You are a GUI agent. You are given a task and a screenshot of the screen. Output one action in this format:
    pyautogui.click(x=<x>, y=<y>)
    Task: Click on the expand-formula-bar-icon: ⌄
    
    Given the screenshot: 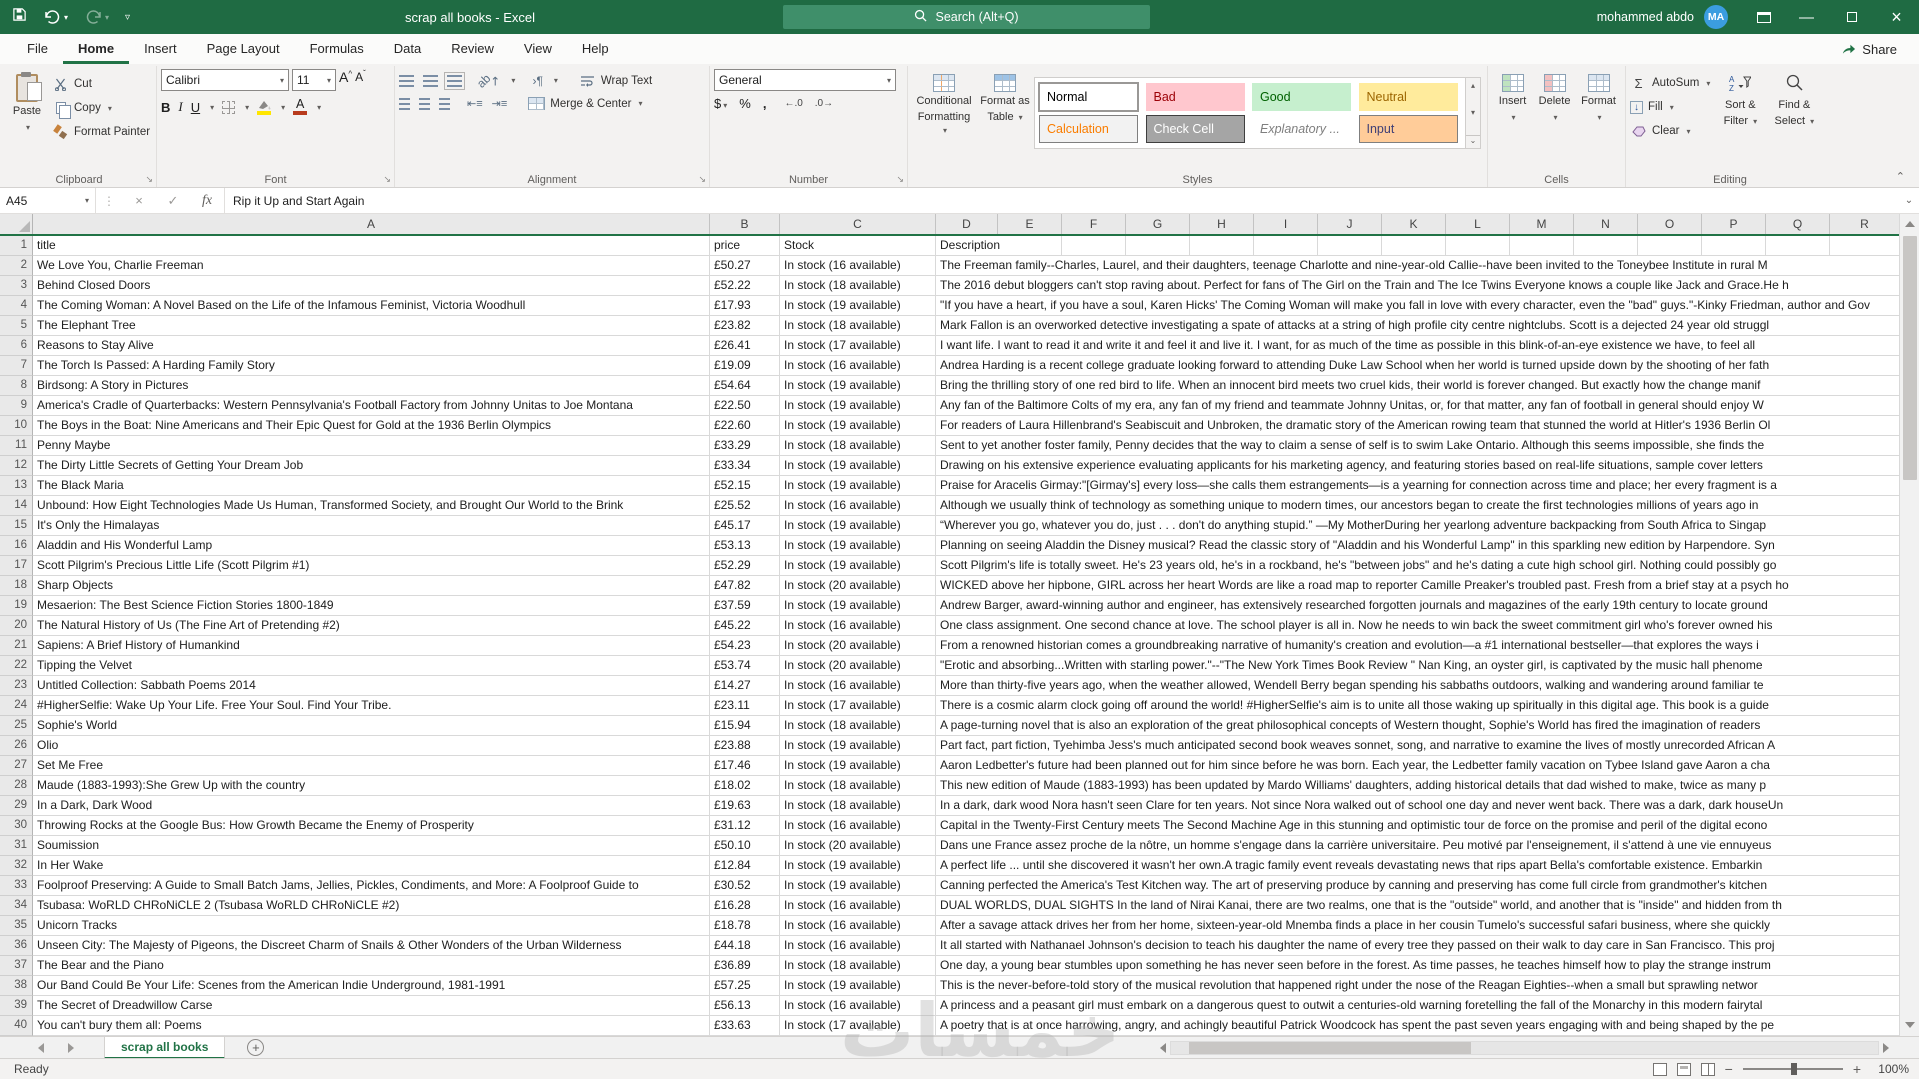 What is the action you would take?
    pyautogui.click(x=1909, y=200)
    